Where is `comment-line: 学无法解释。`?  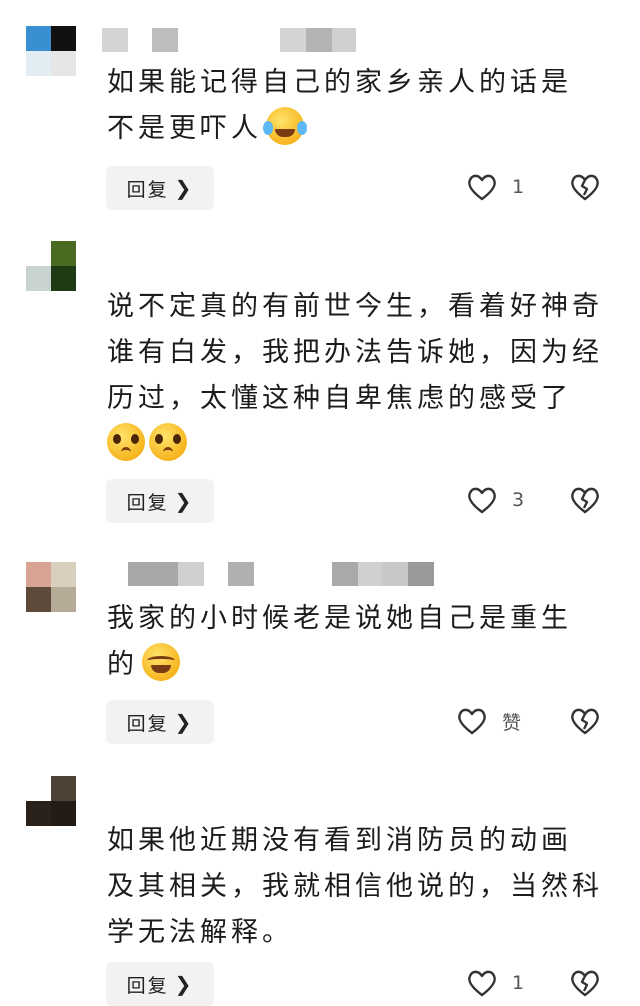 comment-line: 学无法解释。 is located at coordinates (200, 932).